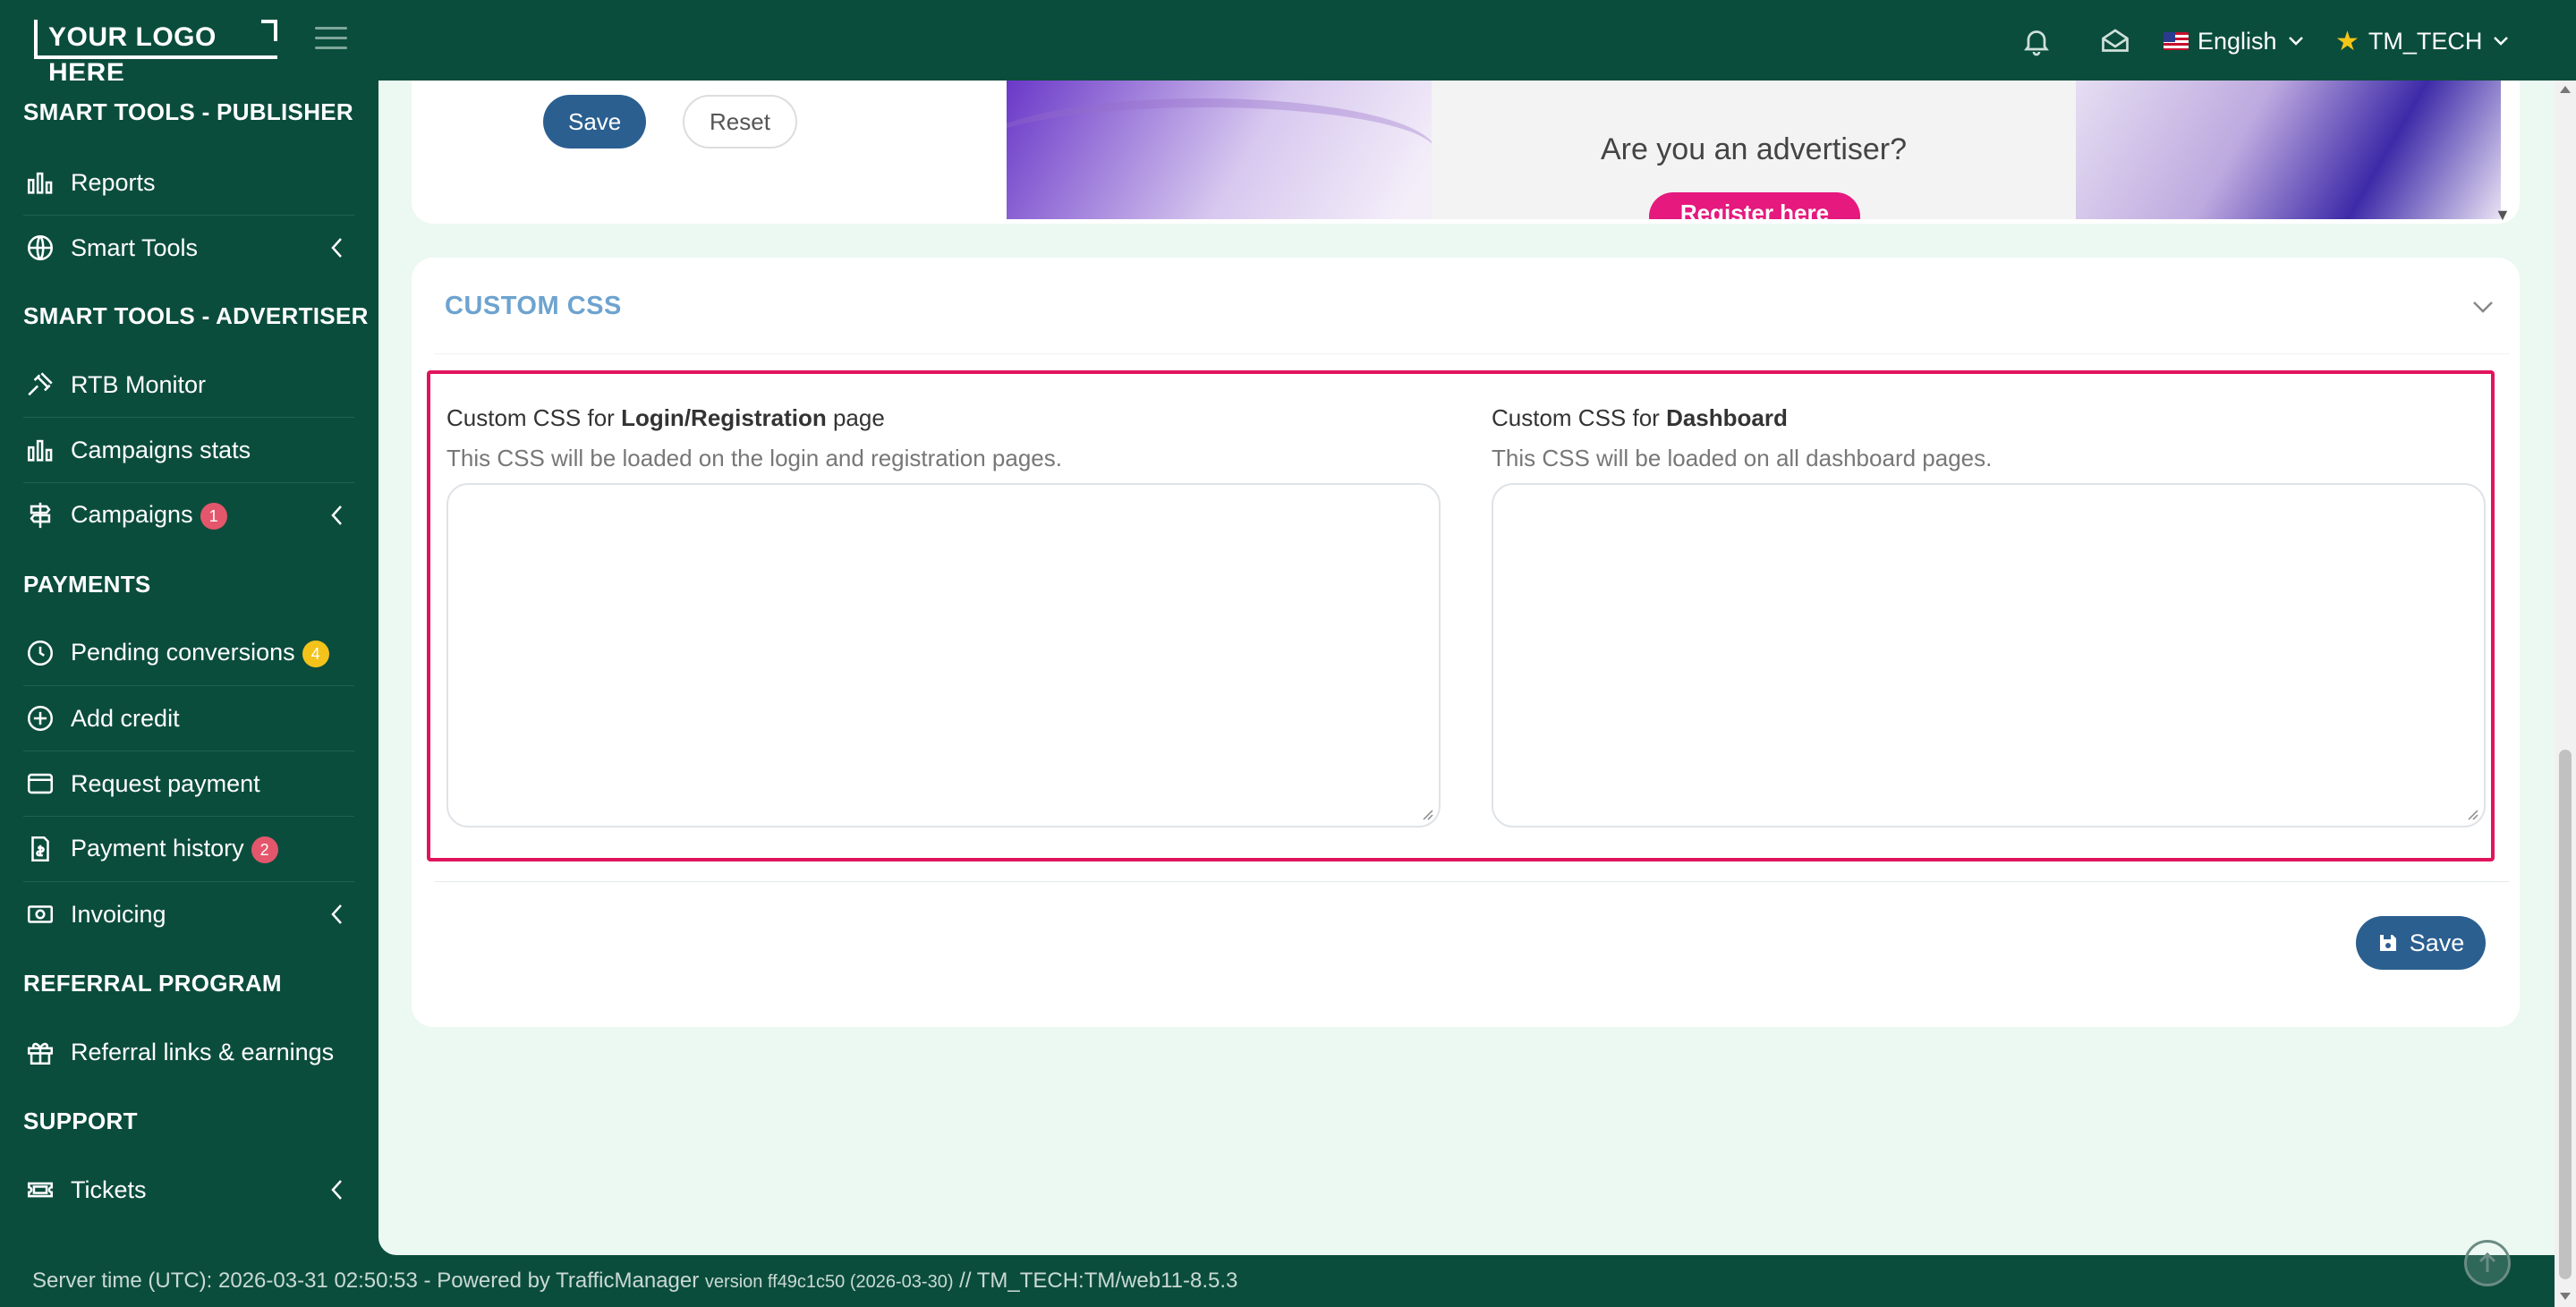 The height and width of the screenshot is (1307, 2576). Describe the element at coordinates (1727, 417) in the screenshot. I see `dashboard-css-label-bold: Dashboard` at that location.